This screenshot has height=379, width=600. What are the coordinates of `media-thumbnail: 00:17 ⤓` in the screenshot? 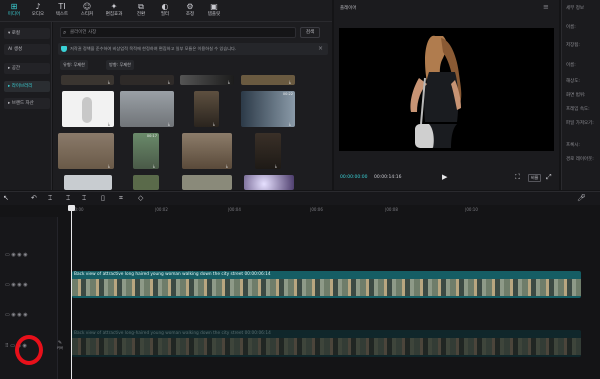 It's located at (146, 151).